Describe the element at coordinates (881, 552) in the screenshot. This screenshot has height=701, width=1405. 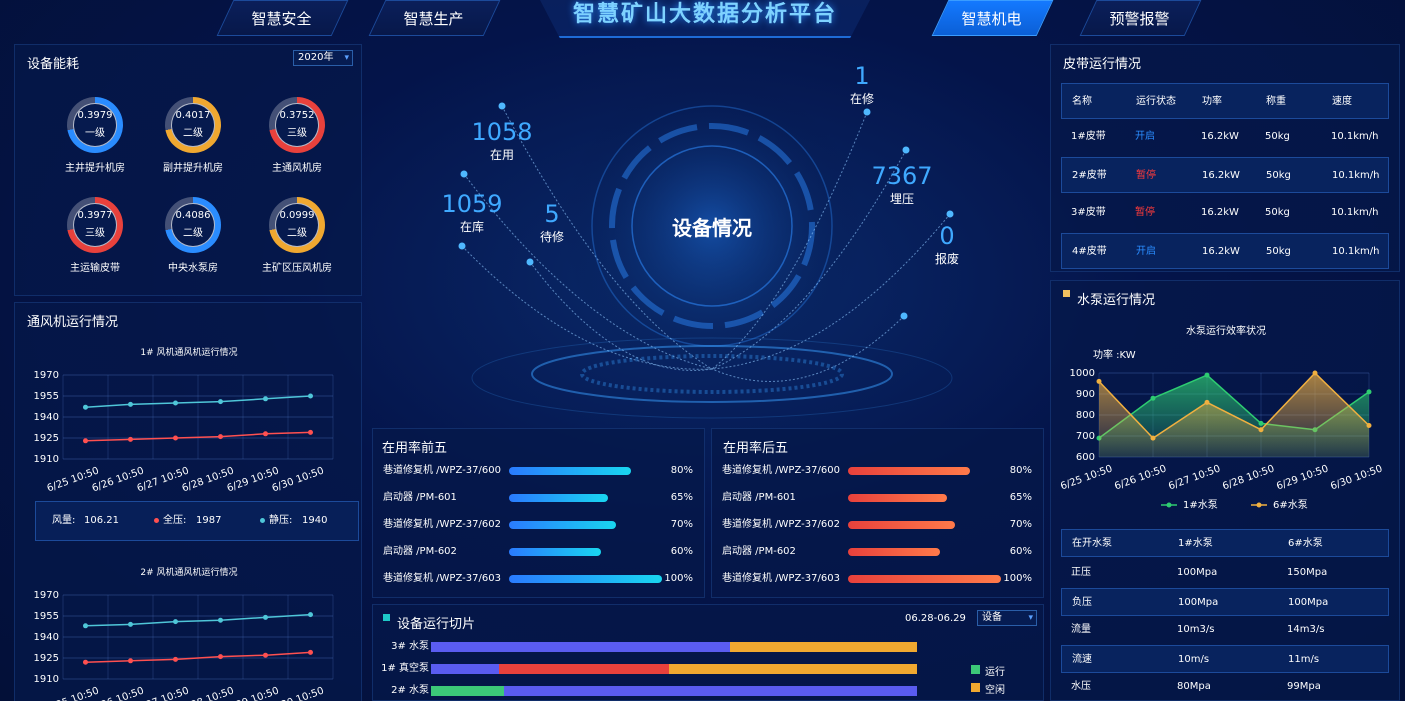
I see `usage-row: 启动器 /PM-602 60%` at that location.